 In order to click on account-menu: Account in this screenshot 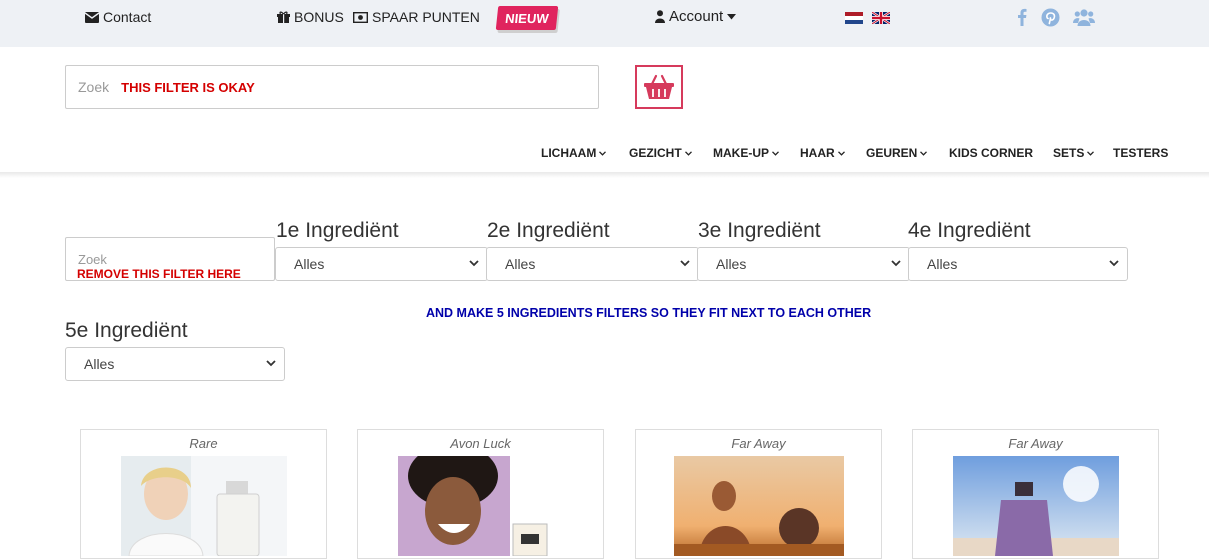, I will do `click(696, 16)`.